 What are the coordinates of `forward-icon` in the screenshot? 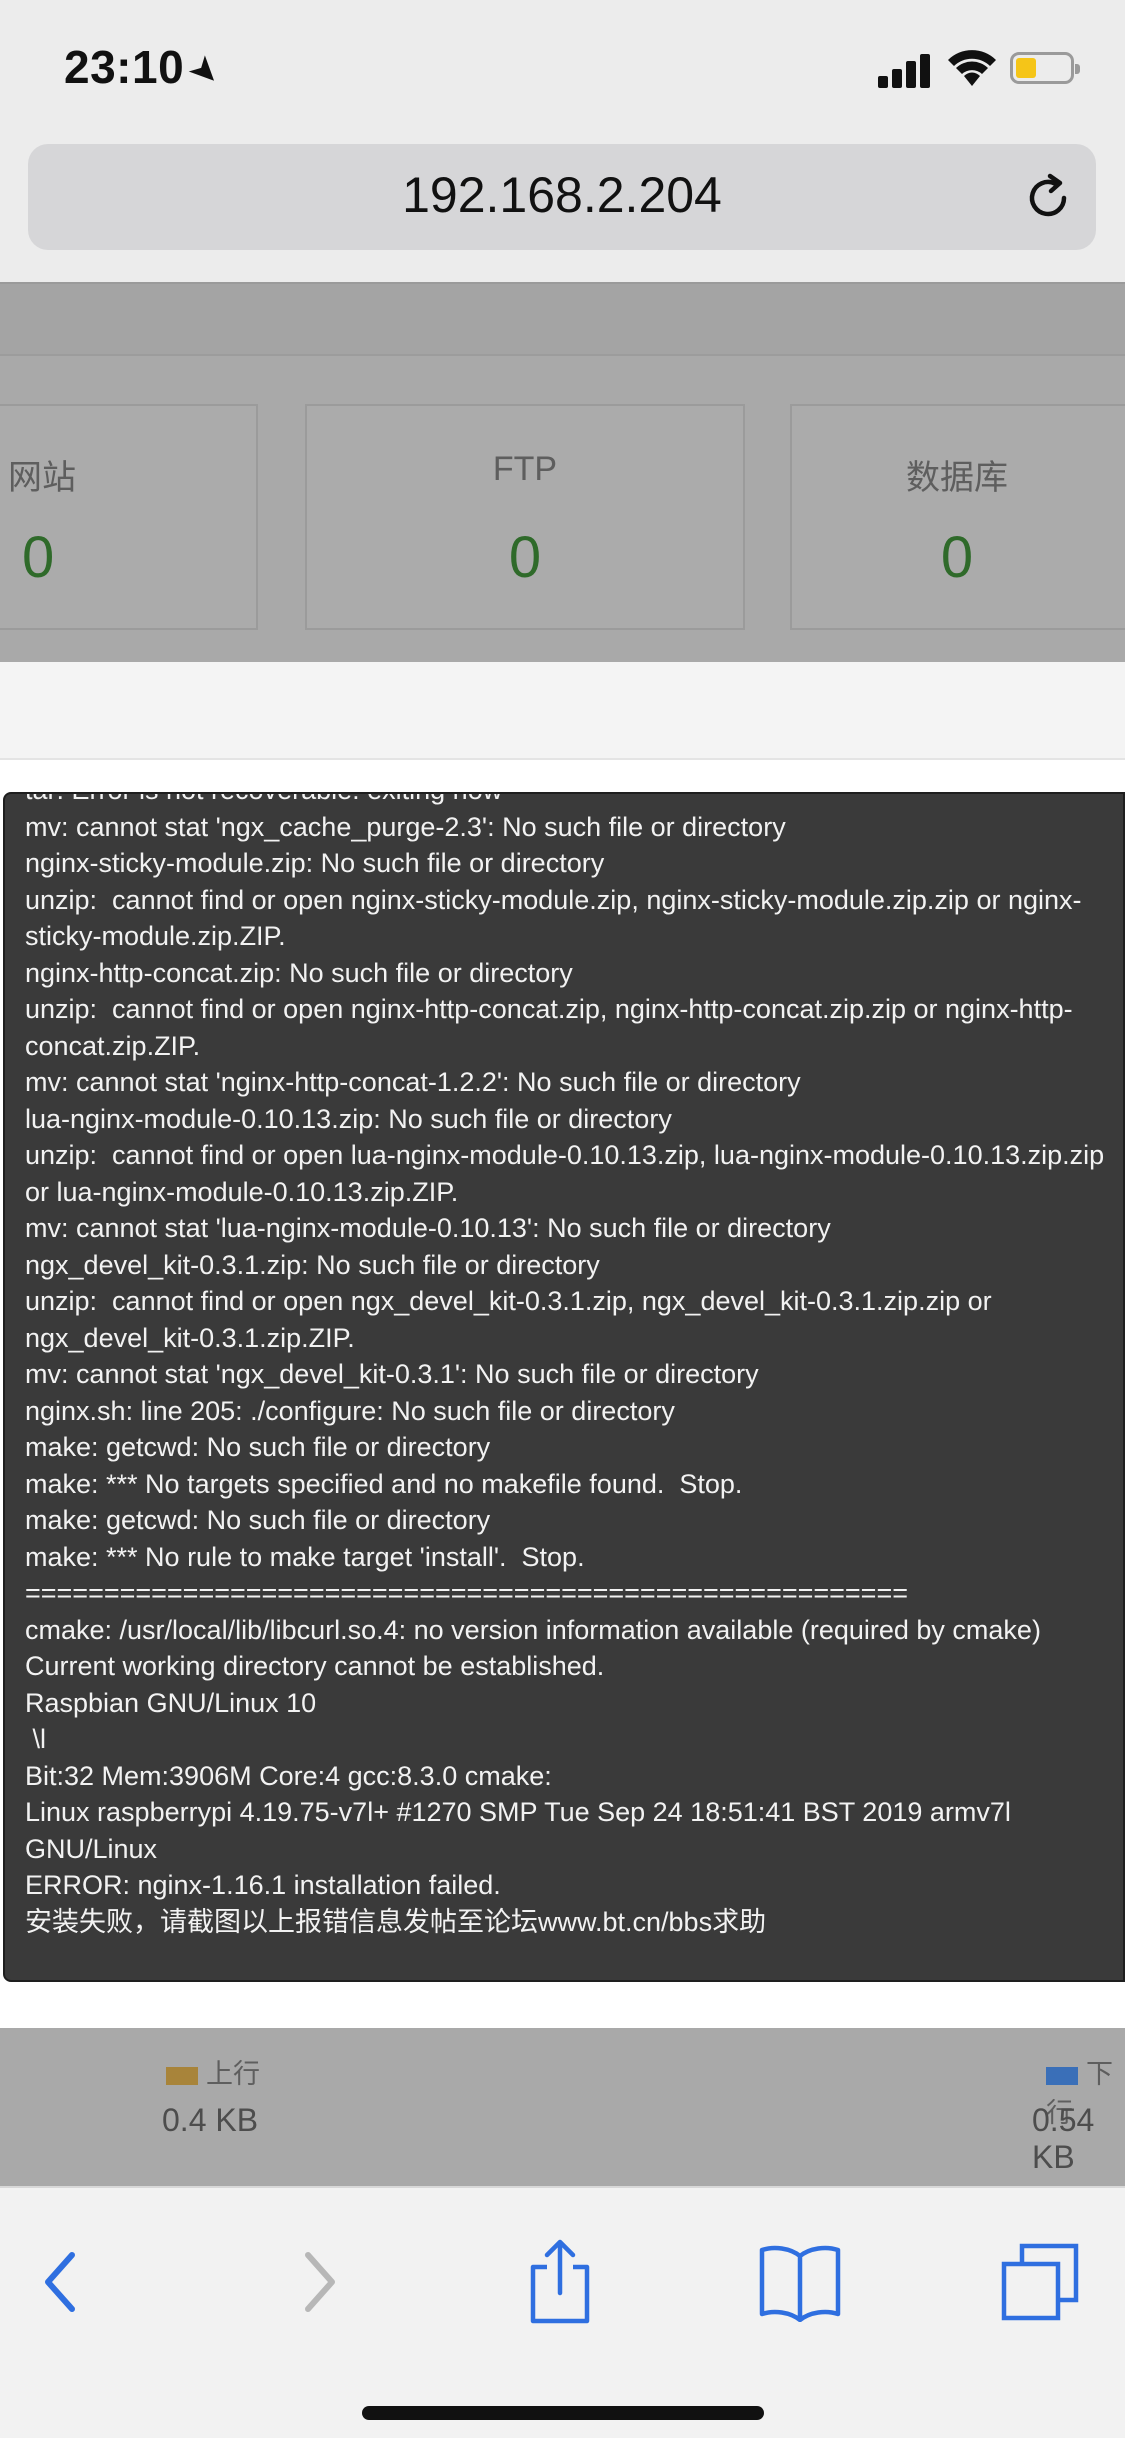 It's located at (320, 2282).